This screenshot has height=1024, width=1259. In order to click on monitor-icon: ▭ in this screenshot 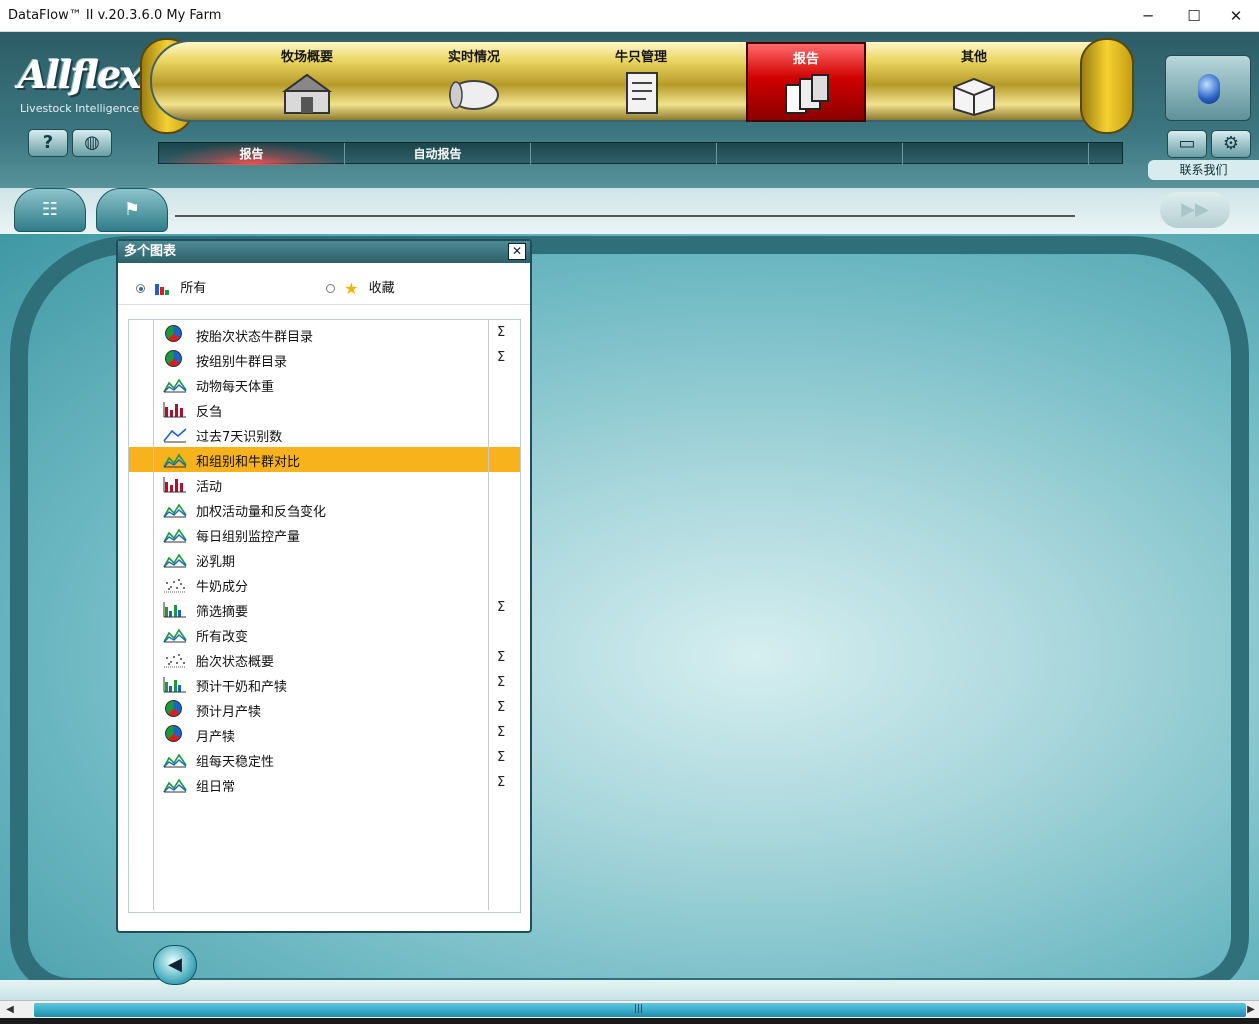, I will do `click(1187, 143)`.